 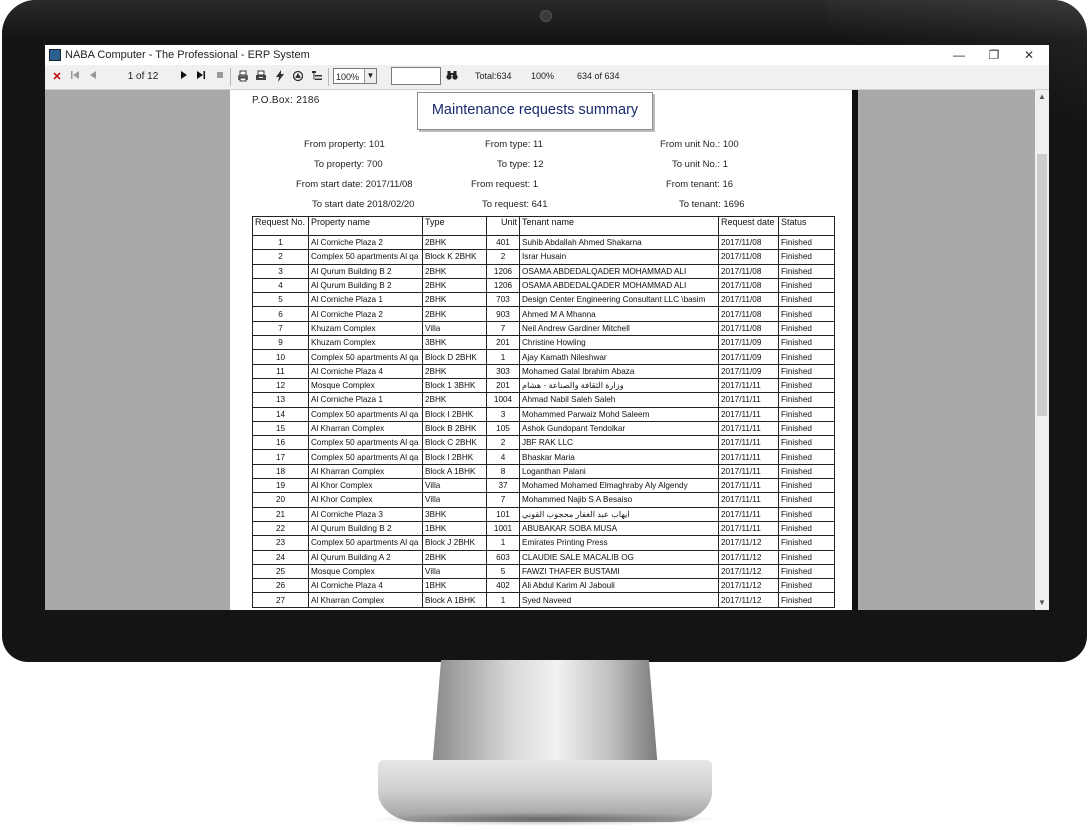 What do you see at coordinates (280, 543) in the screenshot?
I see `request-no-cell: 23` at bounding box center [280, 543].